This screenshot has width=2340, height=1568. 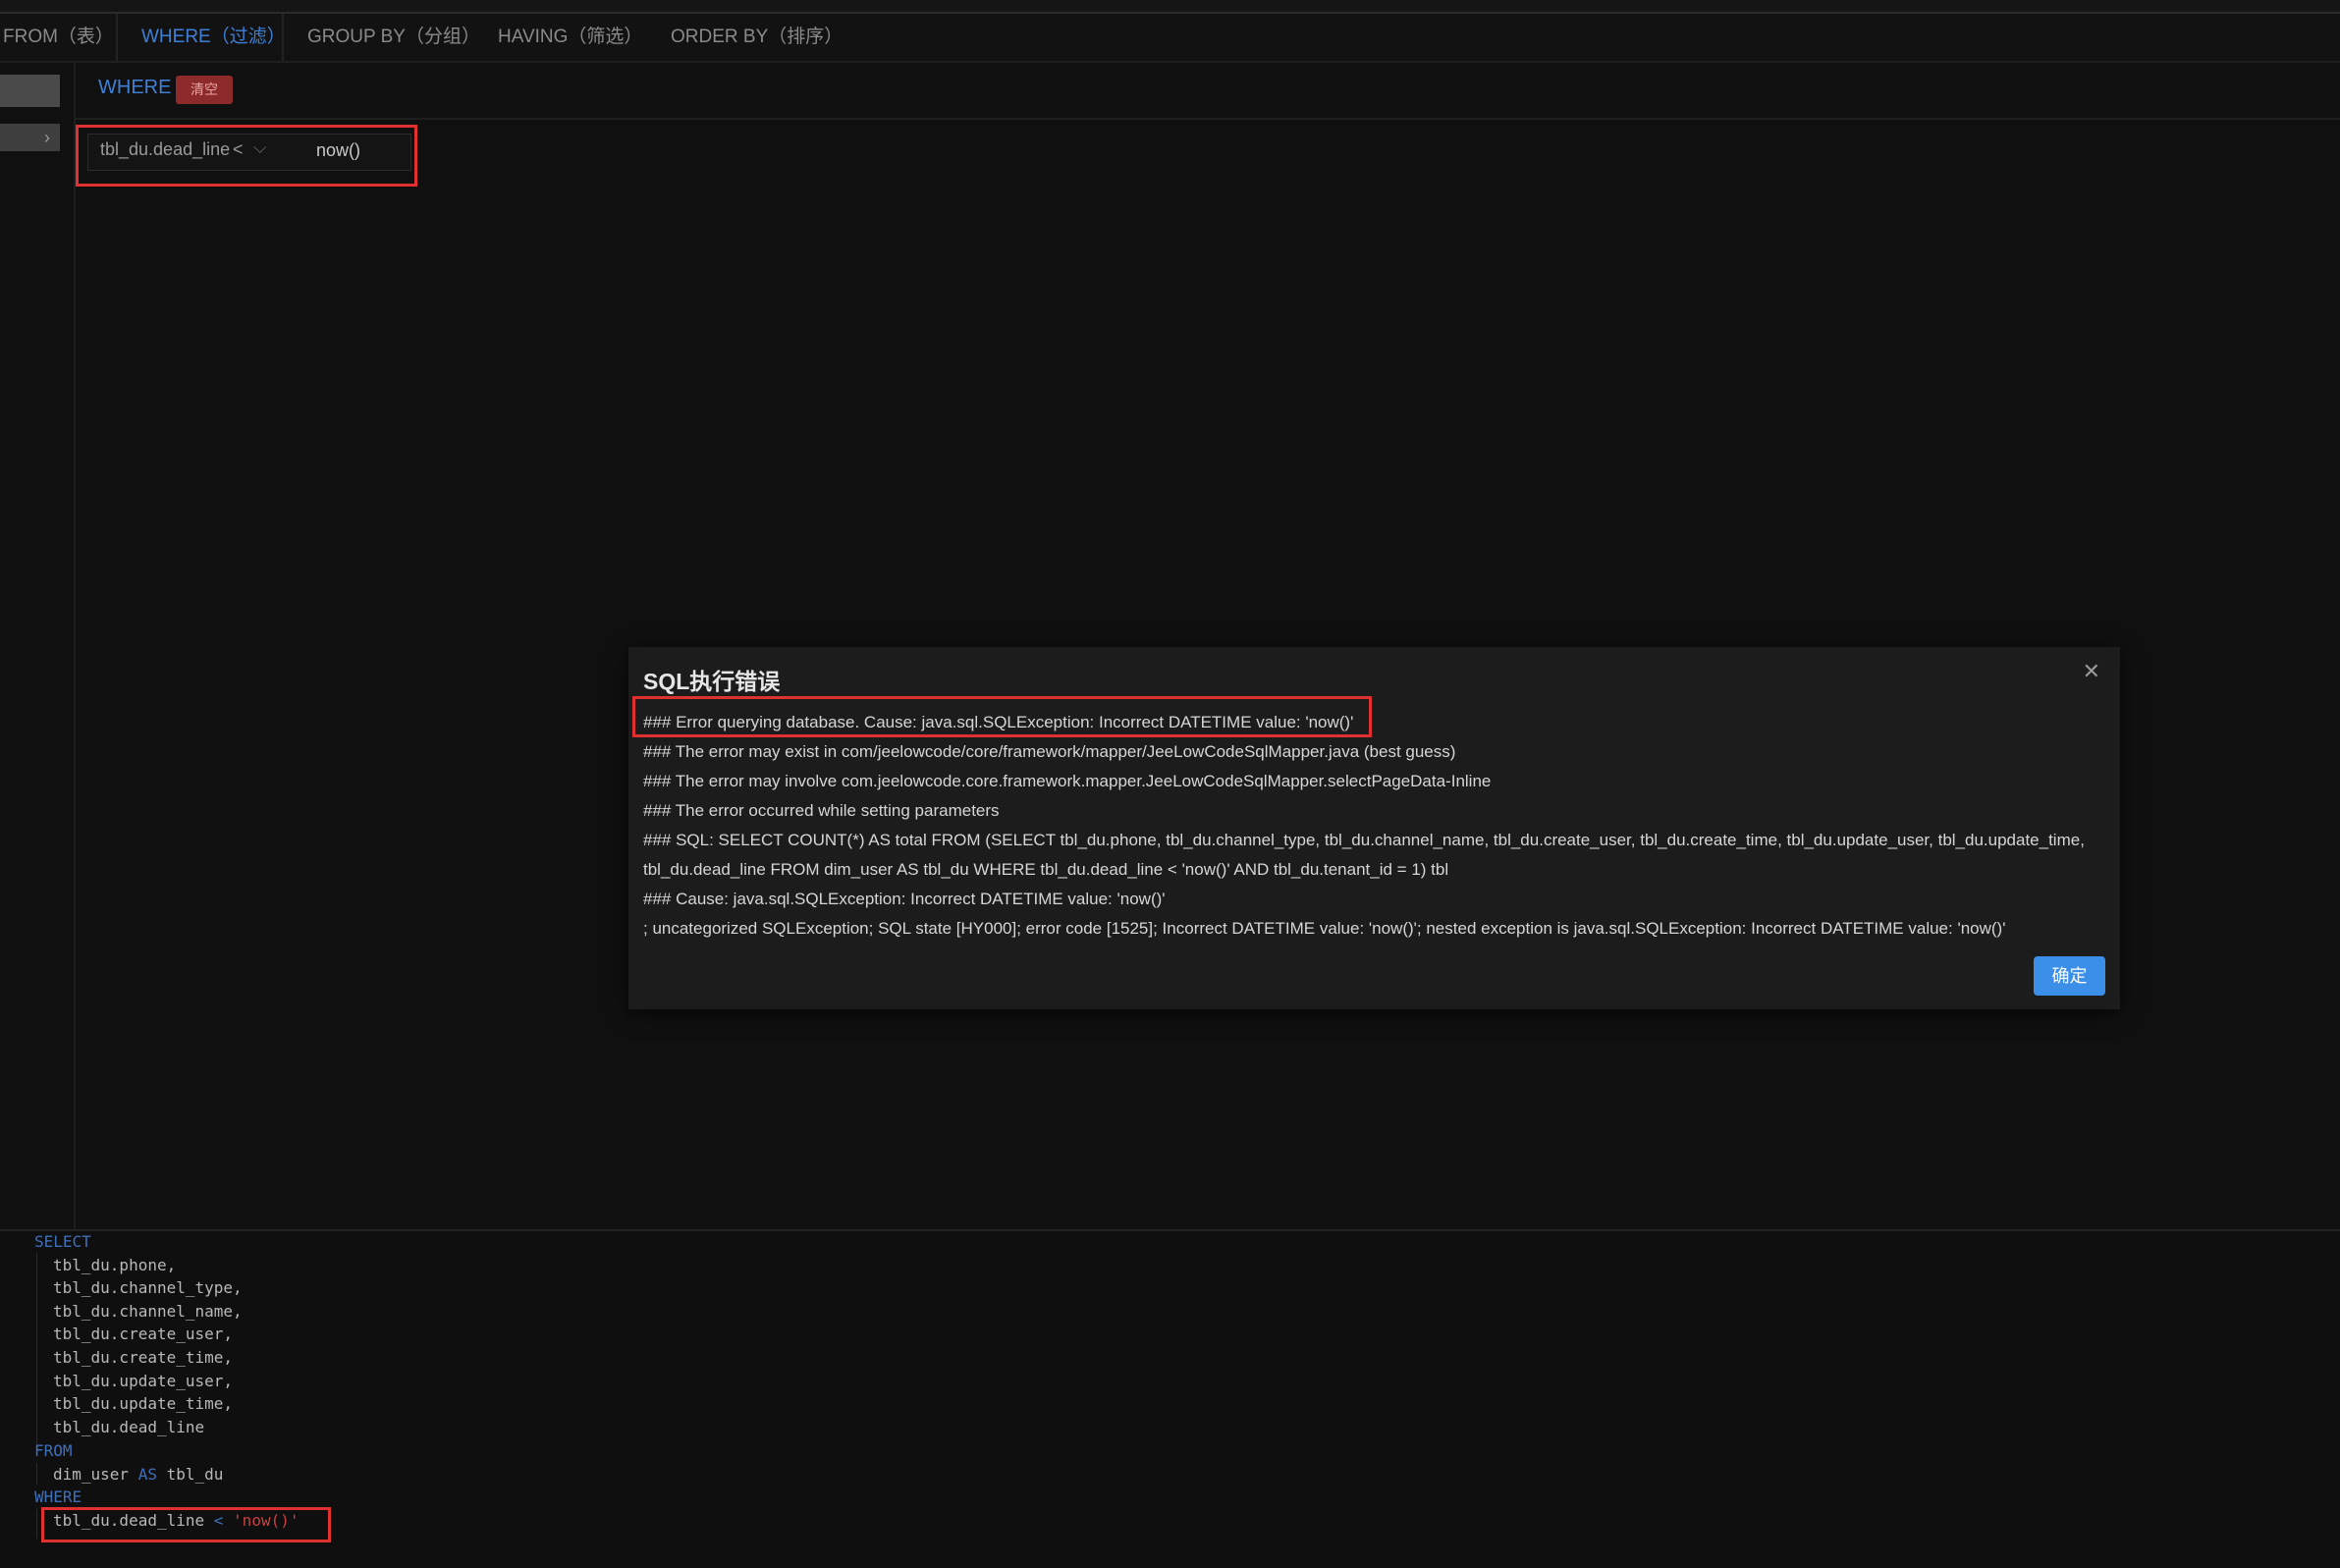 I want to click on sql-from-clause: dim_user AS tbl_du, so click(x=138, y=1475).